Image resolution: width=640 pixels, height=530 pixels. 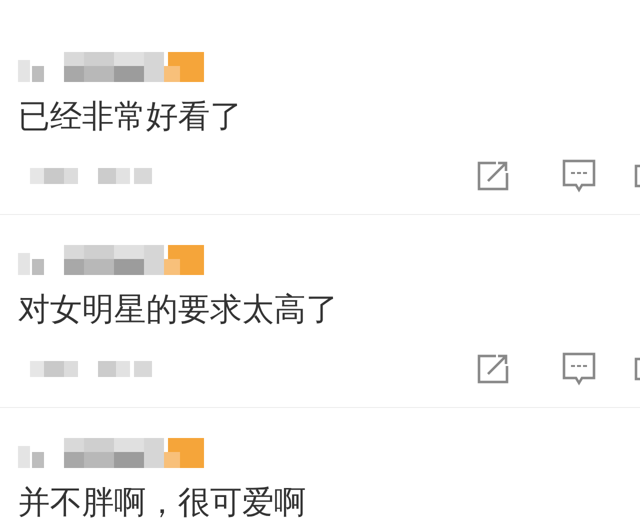 What do you see at coordinates (178, 309) in the screenshot?
I see `comment-text: 对女明星的要求太高了` at bounding box center [178, 309].